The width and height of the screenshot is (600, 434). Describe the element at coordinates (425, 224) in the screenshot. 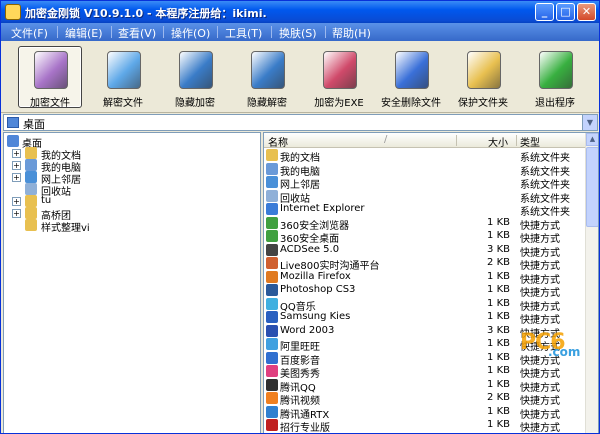

I see `list-item: 360安全浏览器 1 KB 快捷方式` at that location.